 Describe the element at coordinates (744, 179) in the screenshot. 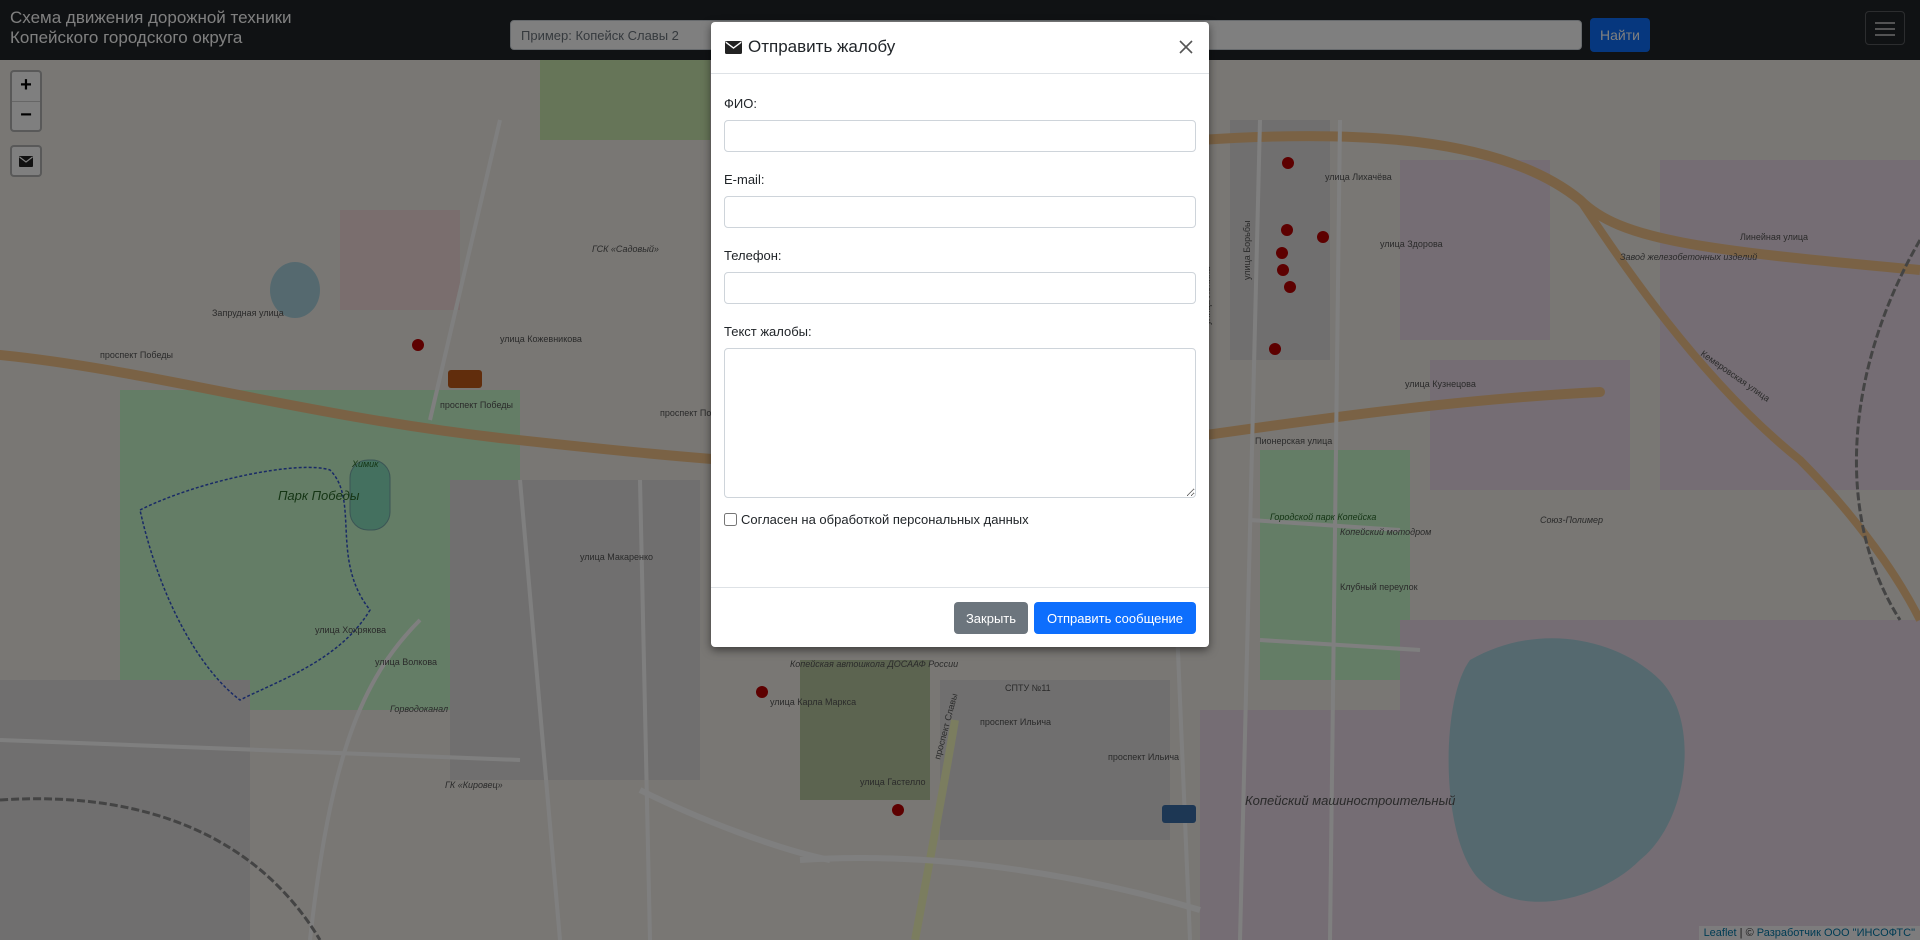

I see `email-label: E-mail:` at that location.